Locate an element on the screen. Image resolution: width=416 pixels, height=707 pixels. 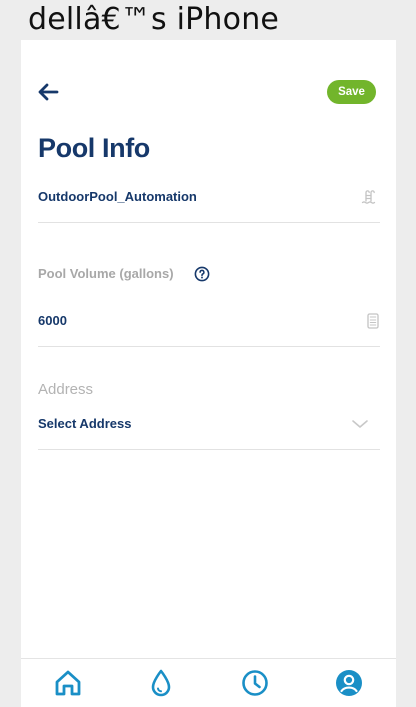
bottom-tab-bar is located at coordinates (208, 682).